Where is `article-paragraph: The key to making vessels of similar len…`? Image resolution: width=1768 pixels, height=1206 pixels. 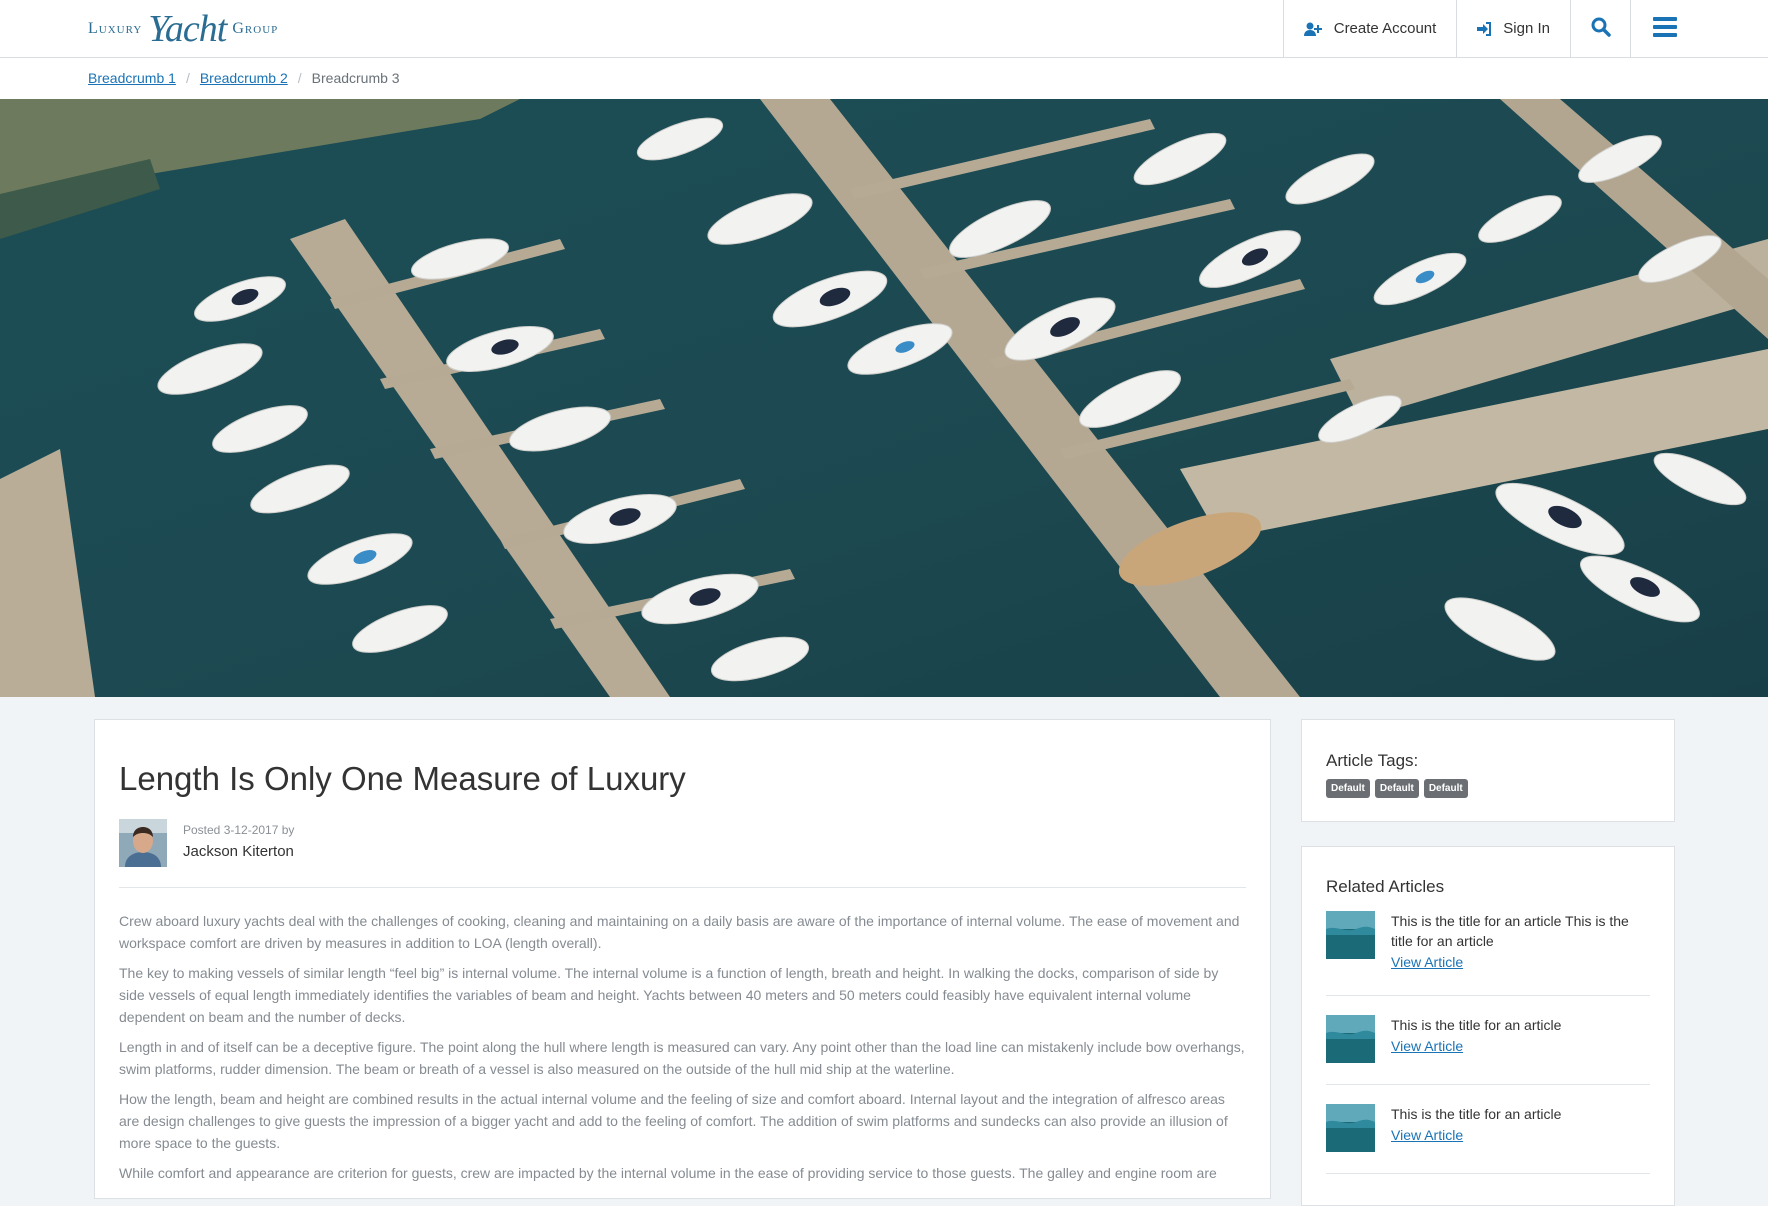 article-paragraph: The key to making vessels of similar len… is located at coordinates (669, 995).